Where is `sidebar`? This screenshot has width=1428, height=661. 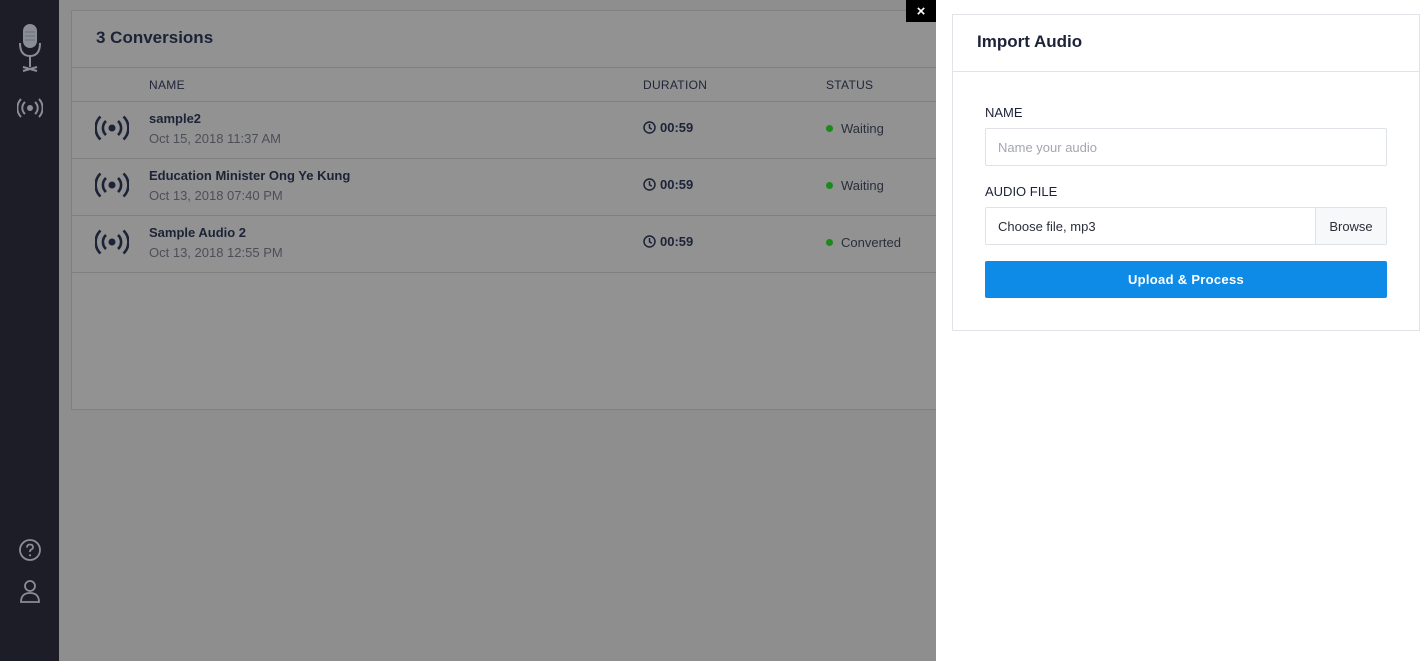 sidebar is located at coordinates (29, 330).